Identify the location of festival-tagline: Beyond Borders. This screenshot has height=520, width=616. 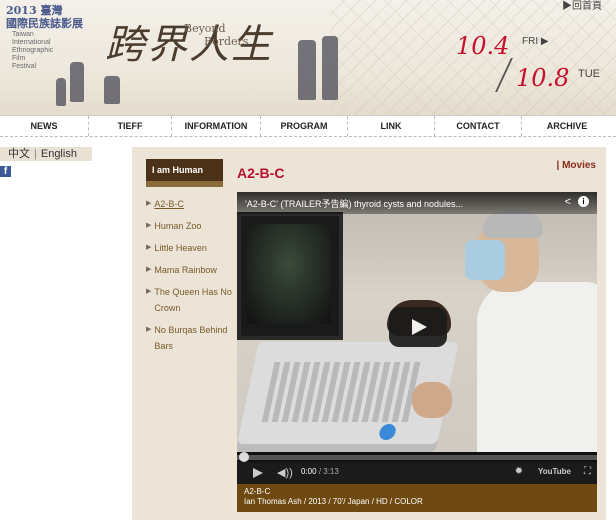
(216, 35).